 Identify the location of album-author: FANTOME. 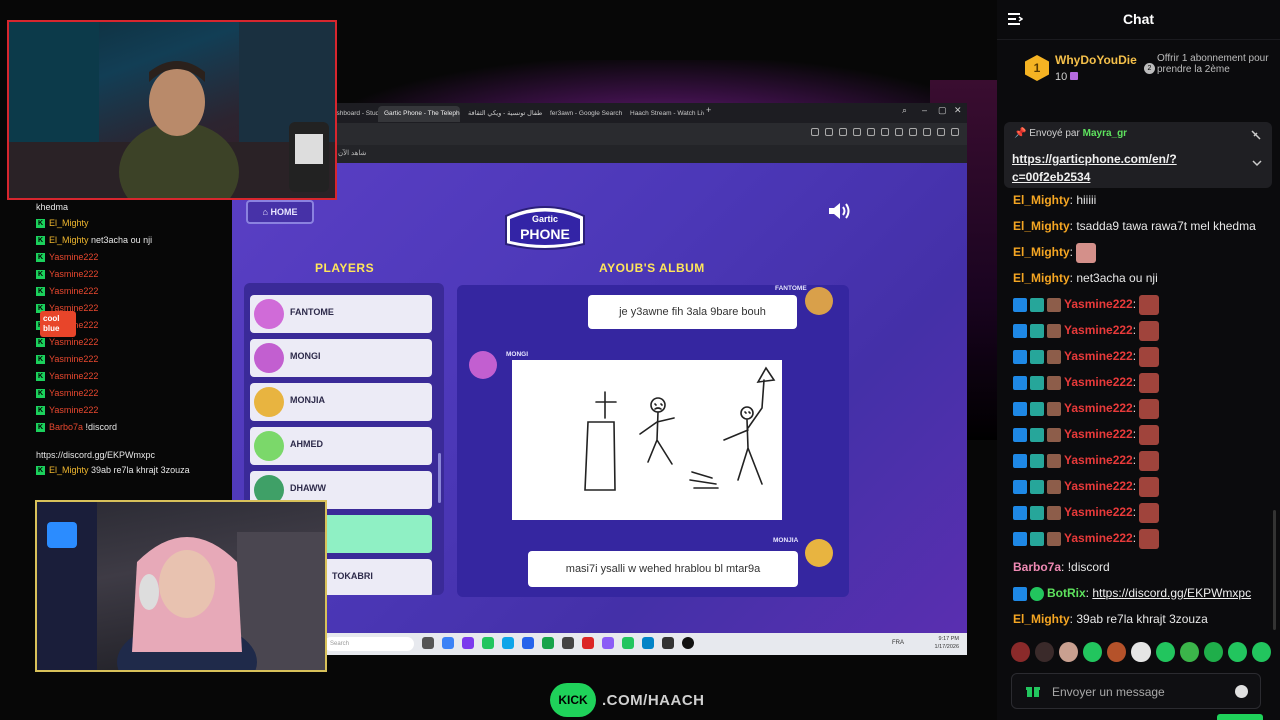
(791, 288).